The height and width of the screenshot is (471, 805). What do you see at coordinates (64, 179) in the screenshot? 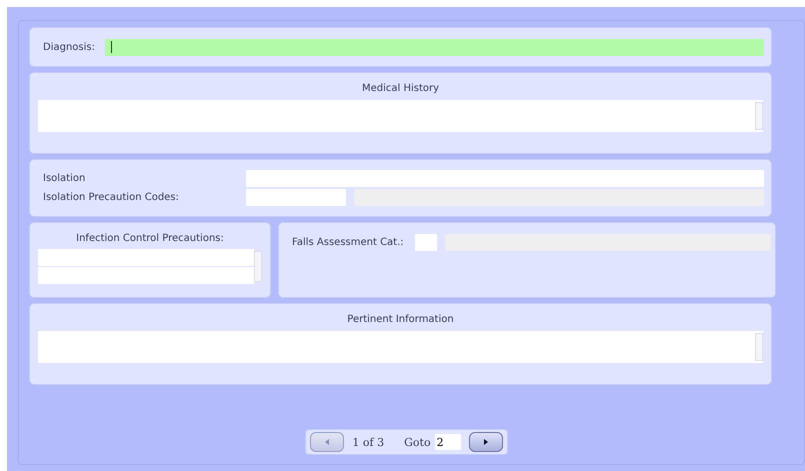
I see `field-label: Isolation` at bounding box center [64, 179].